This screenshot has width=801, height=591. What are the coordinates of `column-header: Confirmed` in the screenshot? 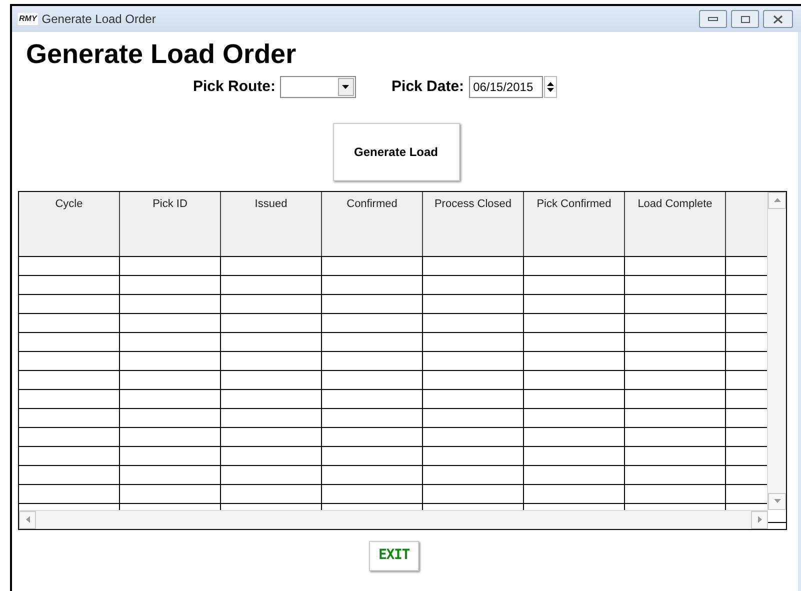 It's located at (372, 224).